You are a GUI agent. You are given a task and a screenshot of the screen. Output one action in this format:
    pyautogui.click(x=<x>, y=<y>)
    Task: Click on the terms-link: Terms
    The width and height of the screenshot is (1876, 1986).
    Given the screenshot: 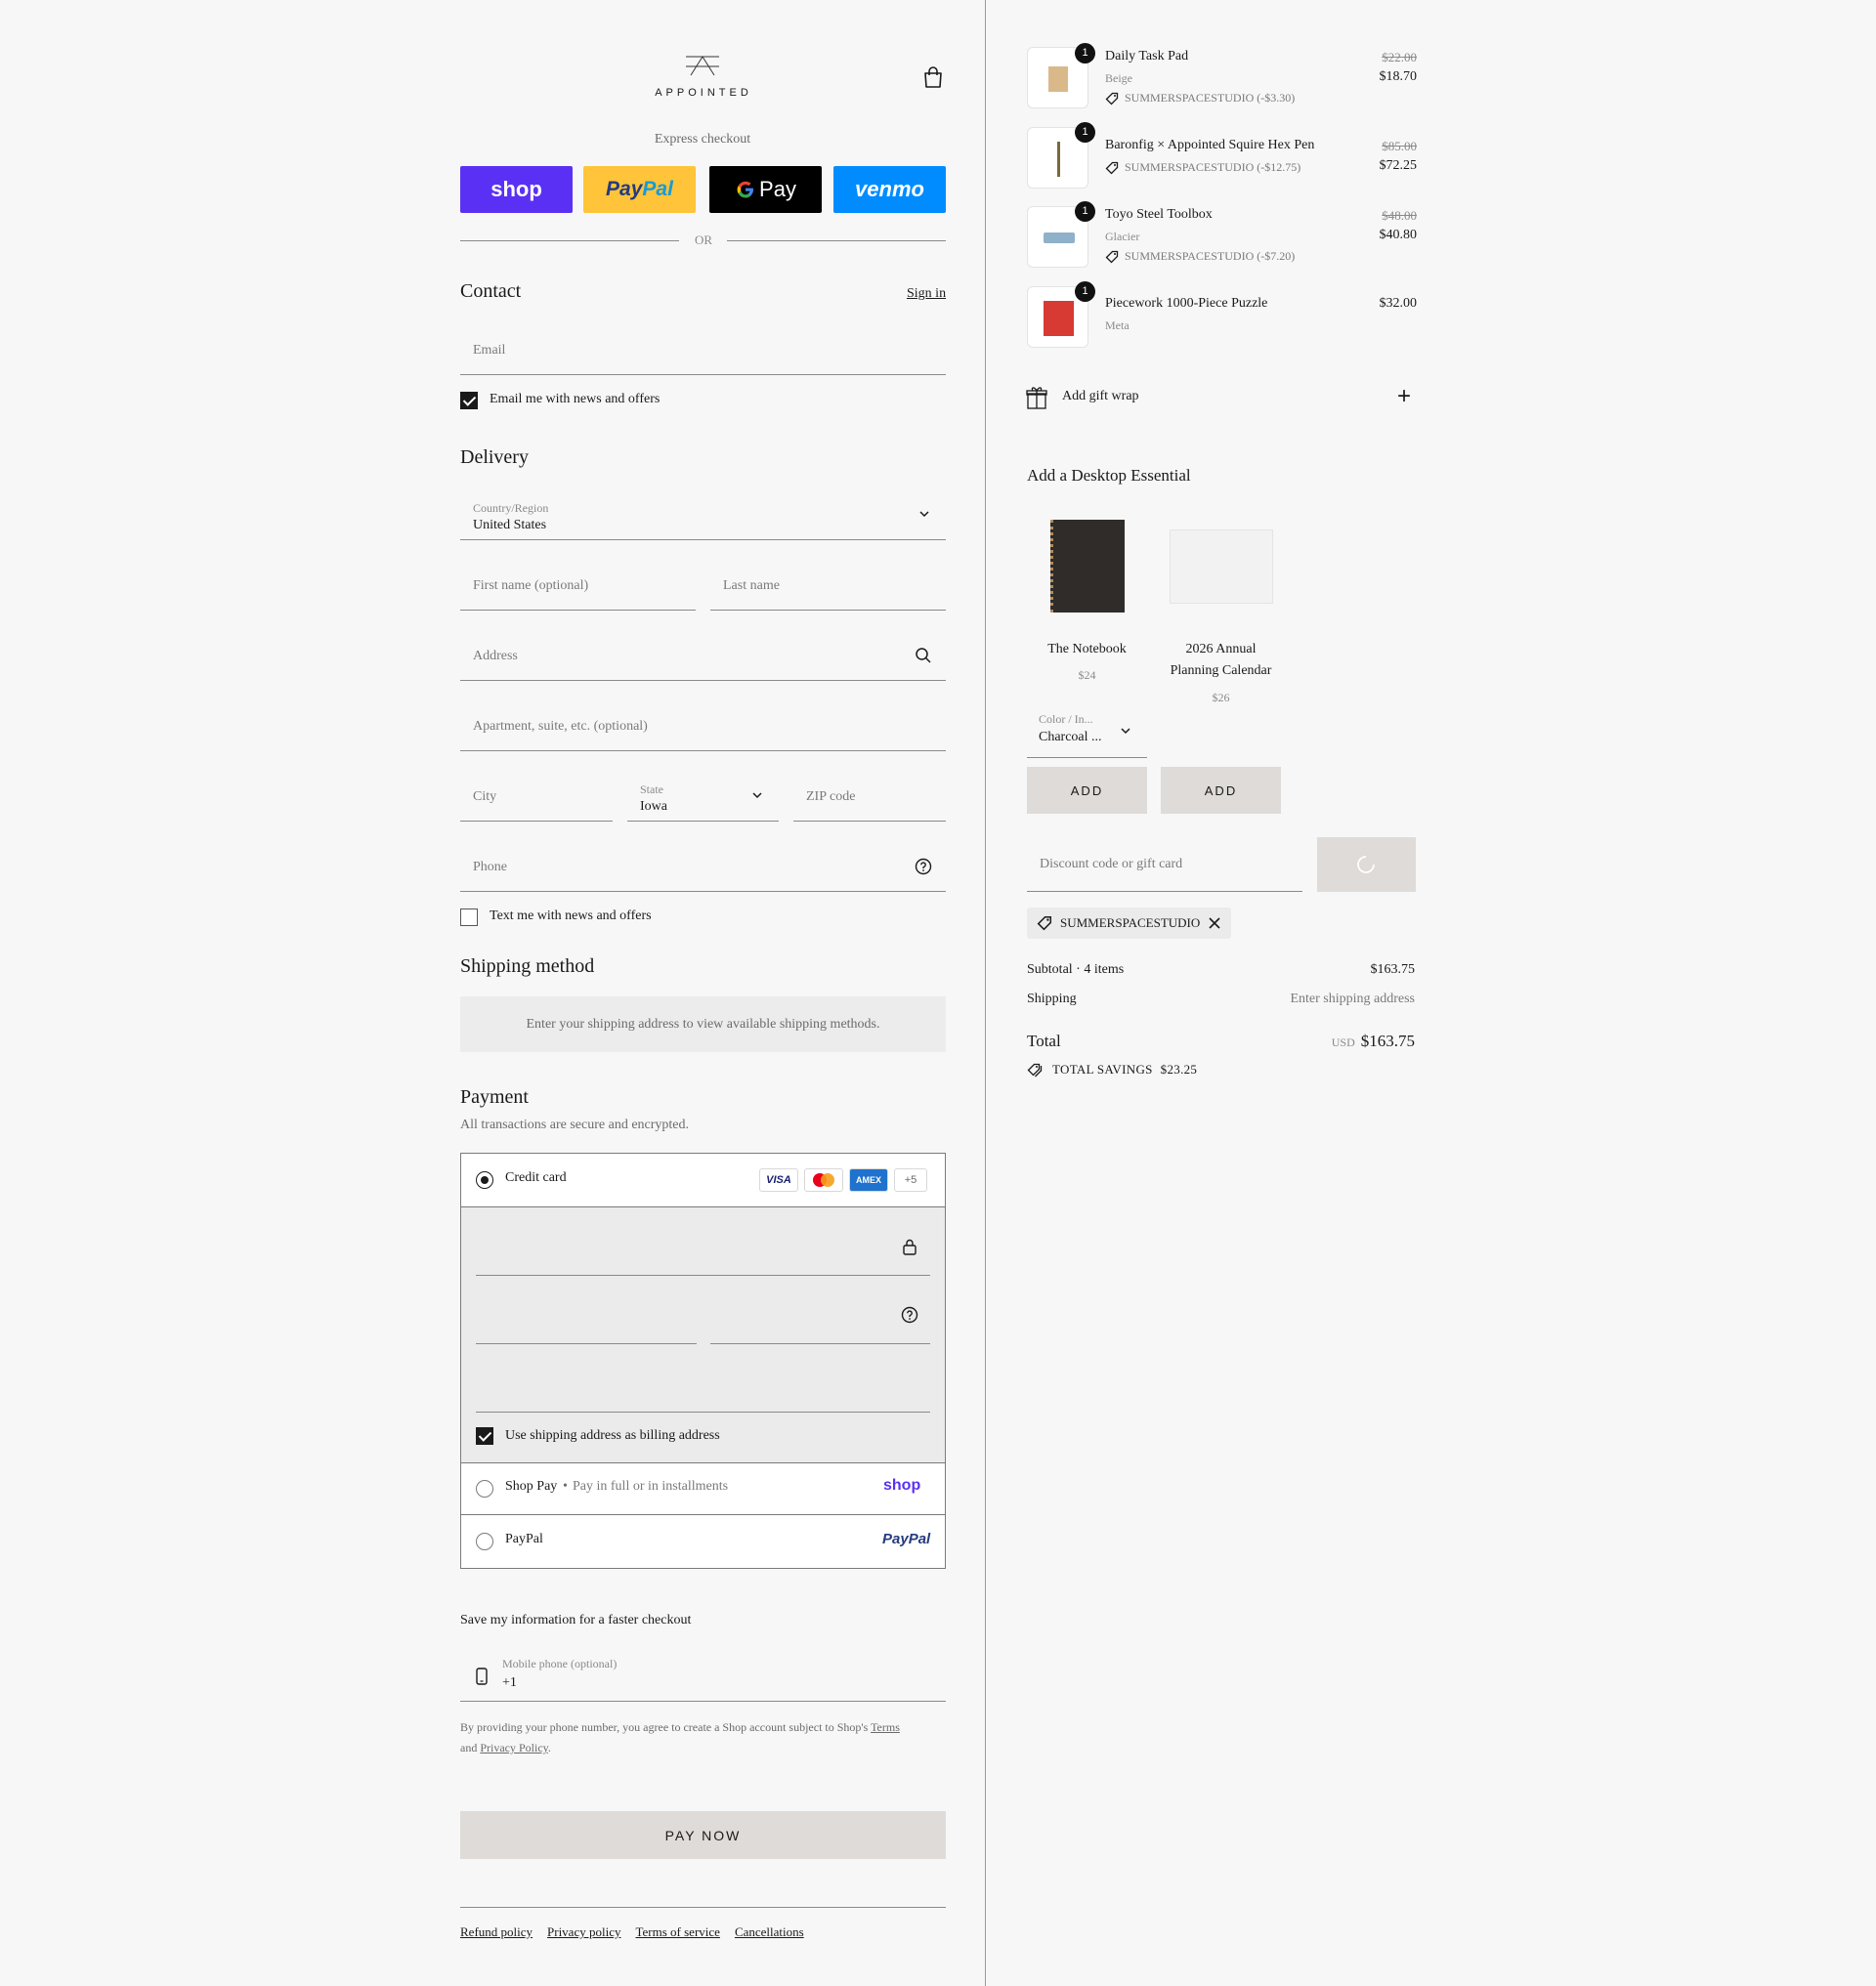 What is the action you would take?
    pyautogui.click(x=885, y=1727)
    